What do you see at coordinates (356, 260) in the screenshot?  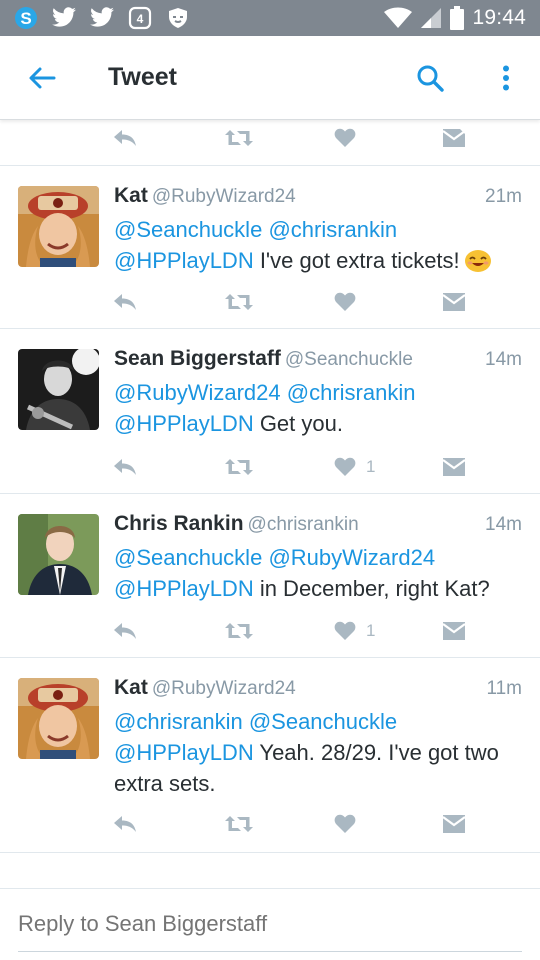 I see `tweet-text-segment: I've got extra tickets!` at bounding box center [356, 260].